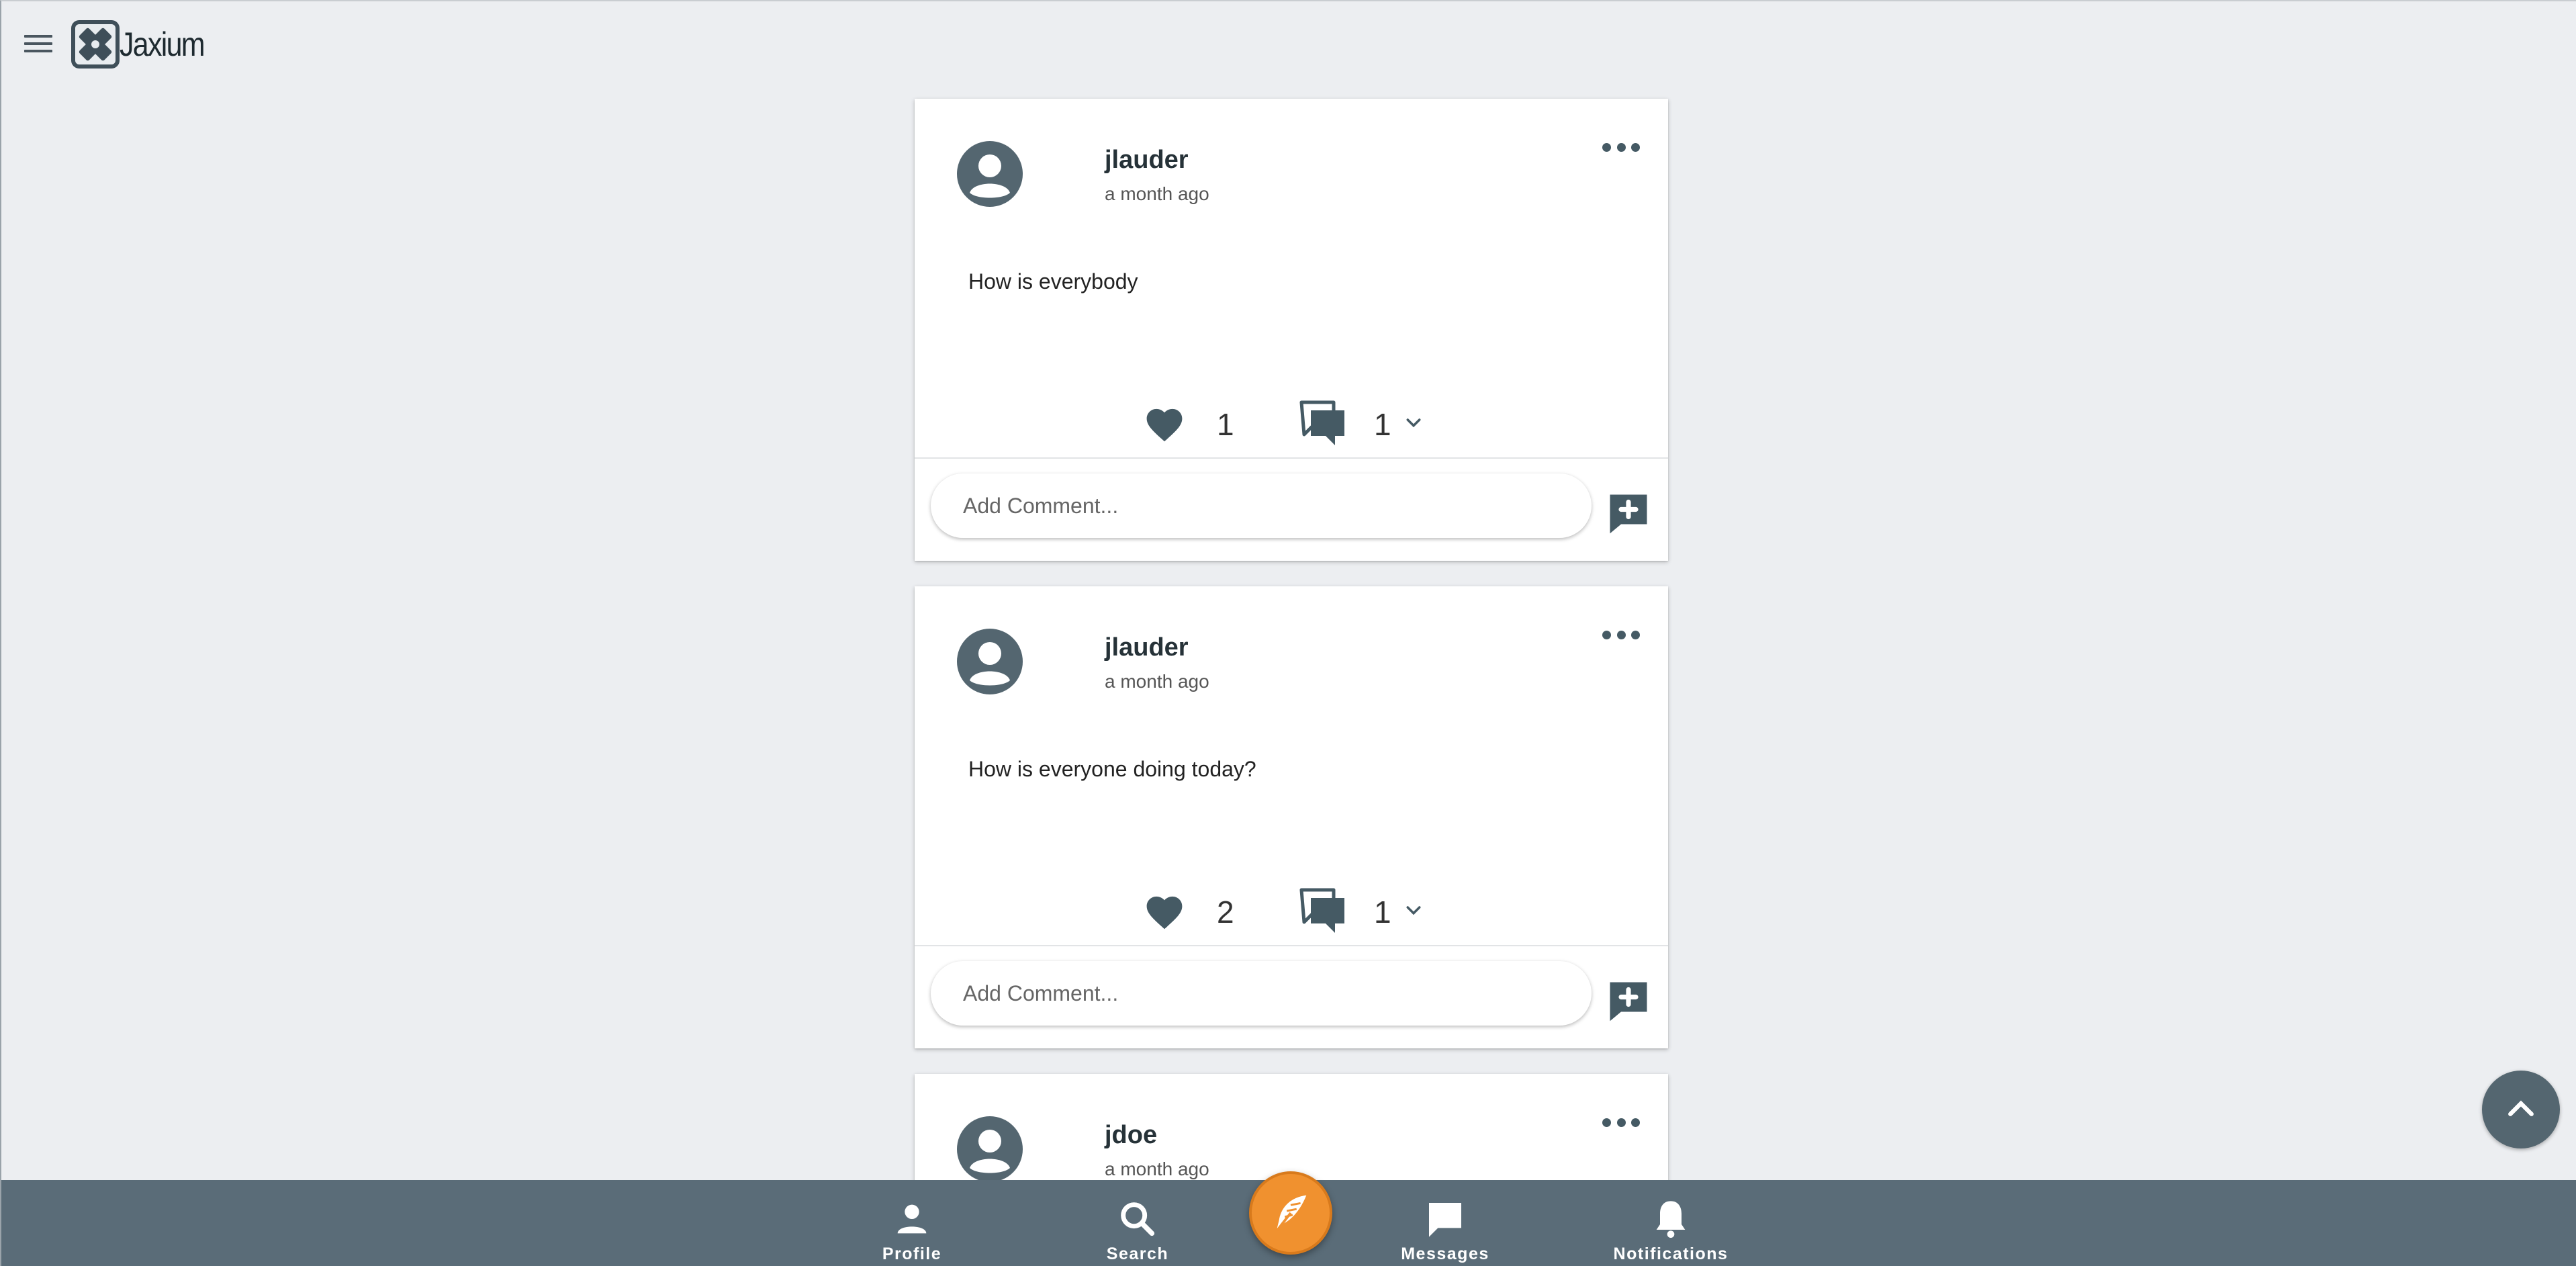 This screenshot has height=1266, width=2576. What do you see at coordinates (1671, 1254) in the screenshot?
I see `nav-notifications-label: Notifications` at bounding box center [1671, 1254].